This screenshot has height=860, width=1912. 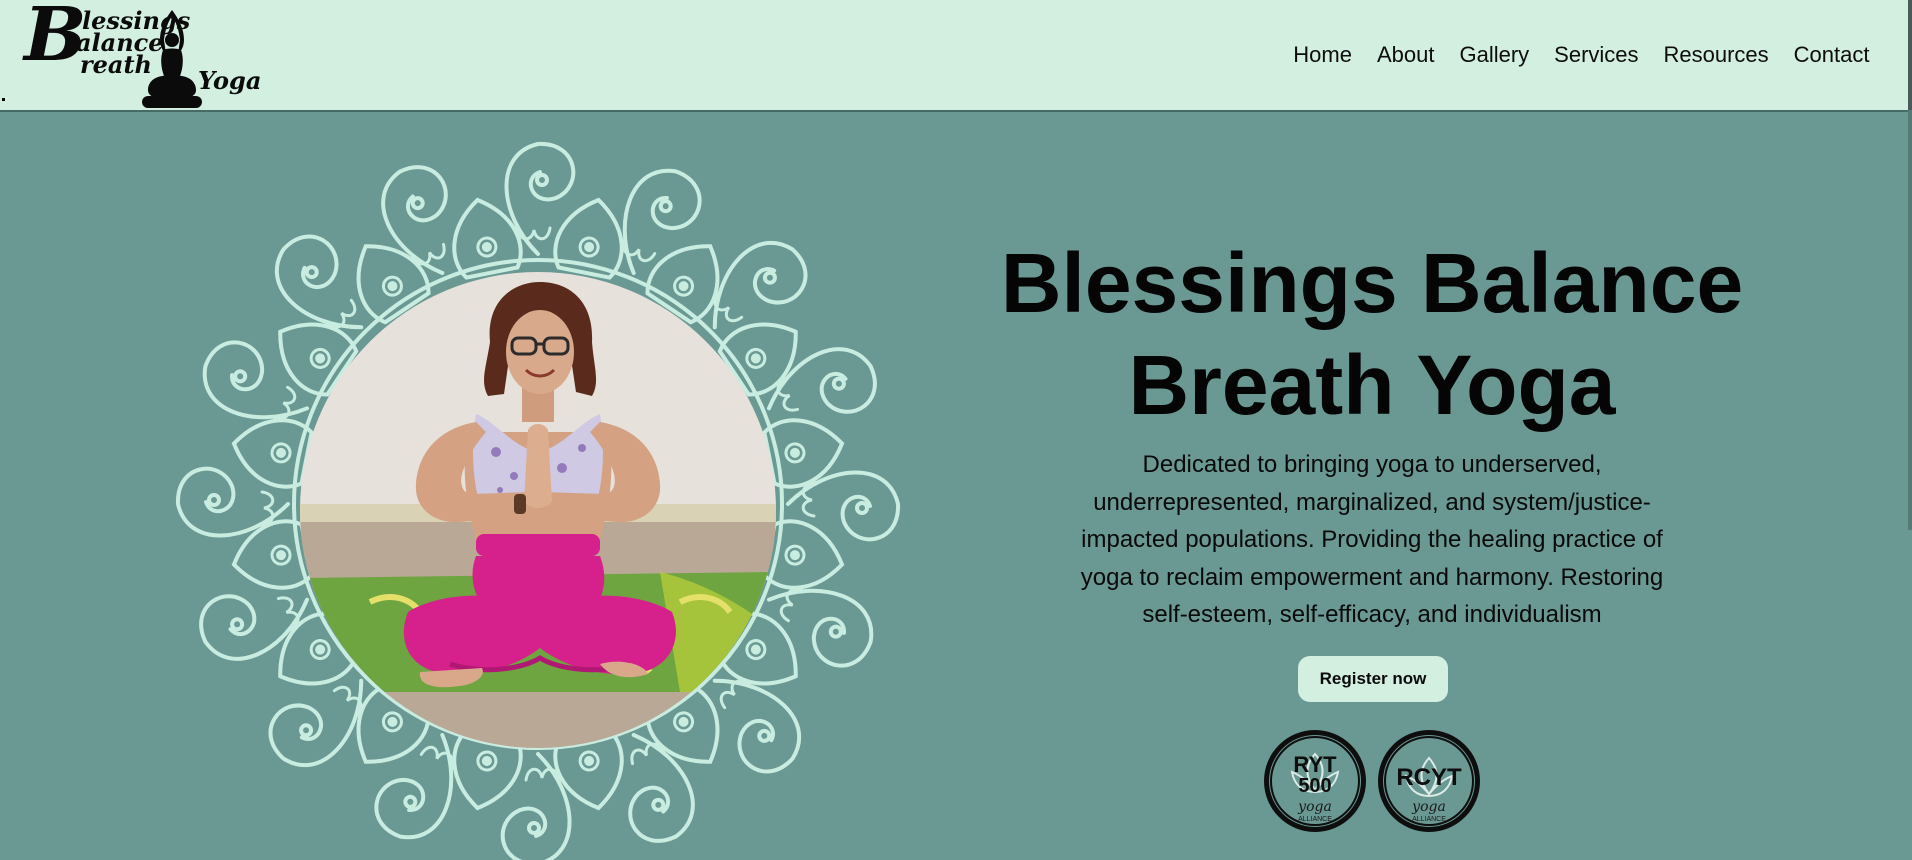 I want to click on nav-about: About, so click(x=1405, y=55).